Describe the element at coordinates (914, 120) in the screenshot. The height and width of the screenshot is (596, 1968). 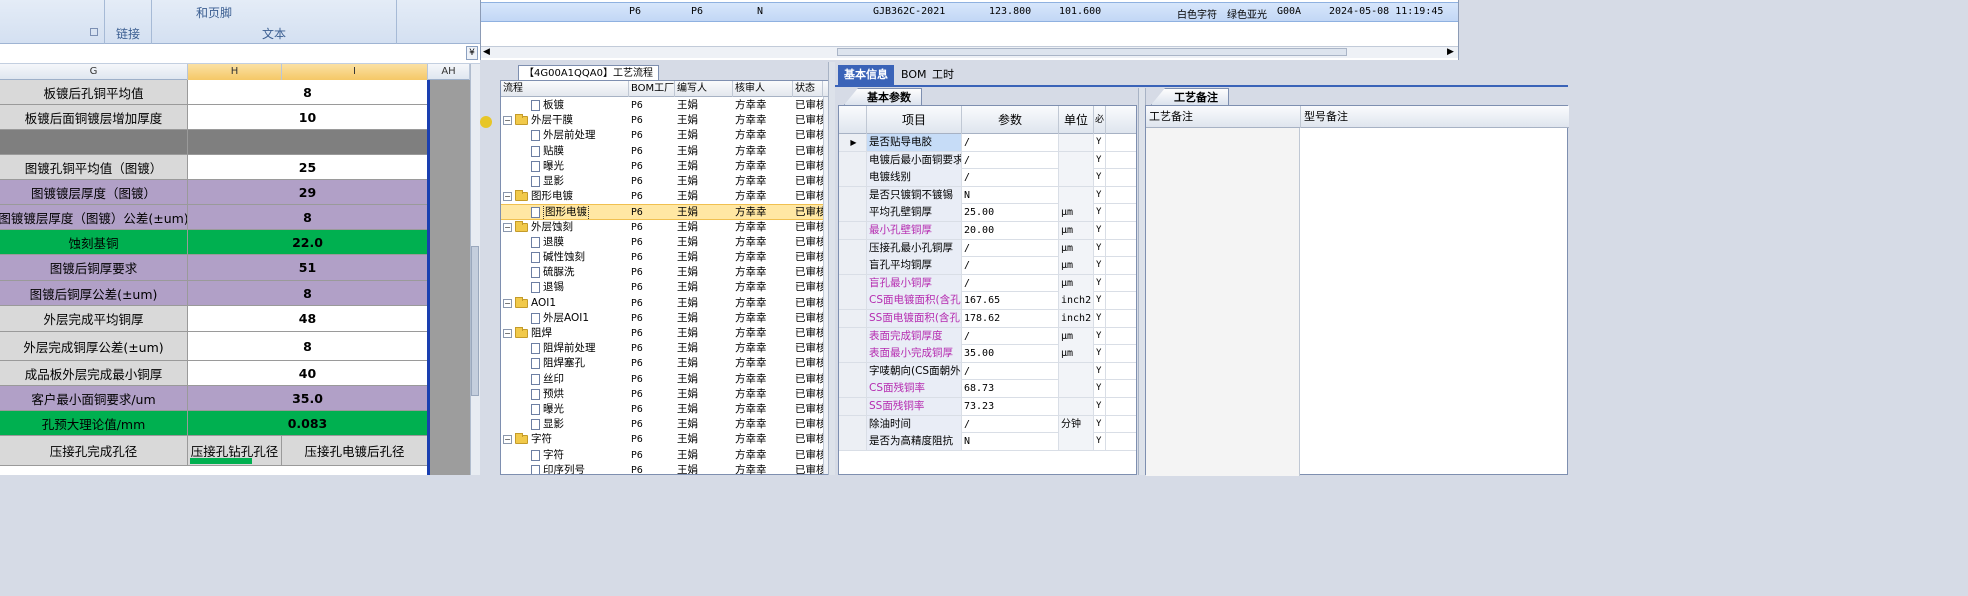
I see `col-header-item: 项目` at that location.